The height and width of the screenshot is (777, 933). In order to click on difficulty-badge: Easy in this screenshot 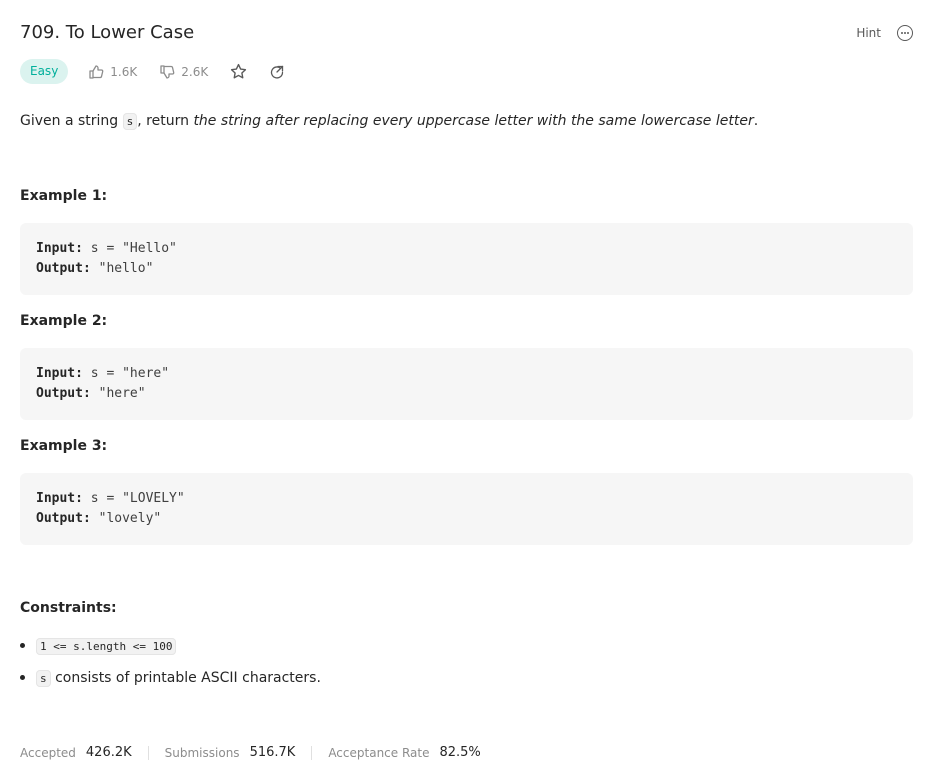, I will do `click(44, 71)`.